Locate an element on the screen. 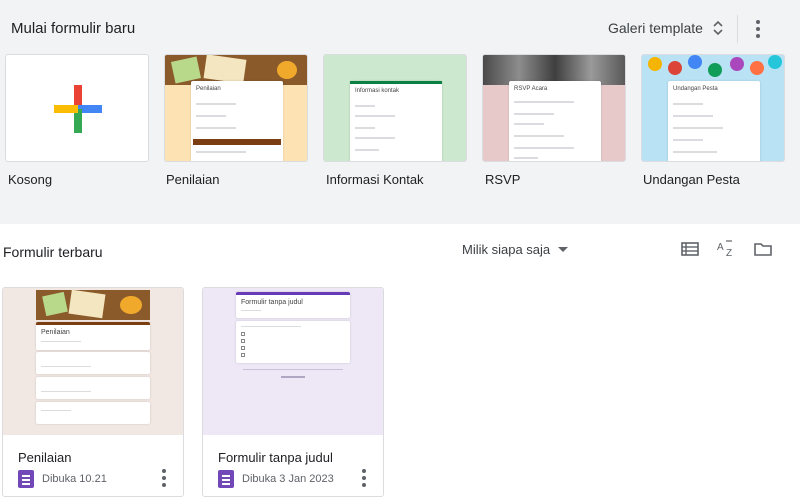 Image resolution: width=800 pixels, height=497 pixels. template-blank is located at coordinates (77, 108).